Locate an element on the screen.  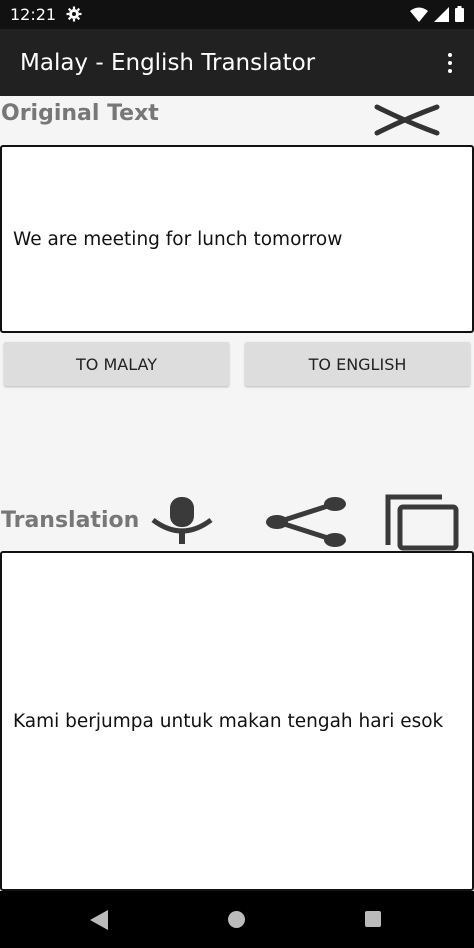
battery-icon is located at coordinates (459, 14).